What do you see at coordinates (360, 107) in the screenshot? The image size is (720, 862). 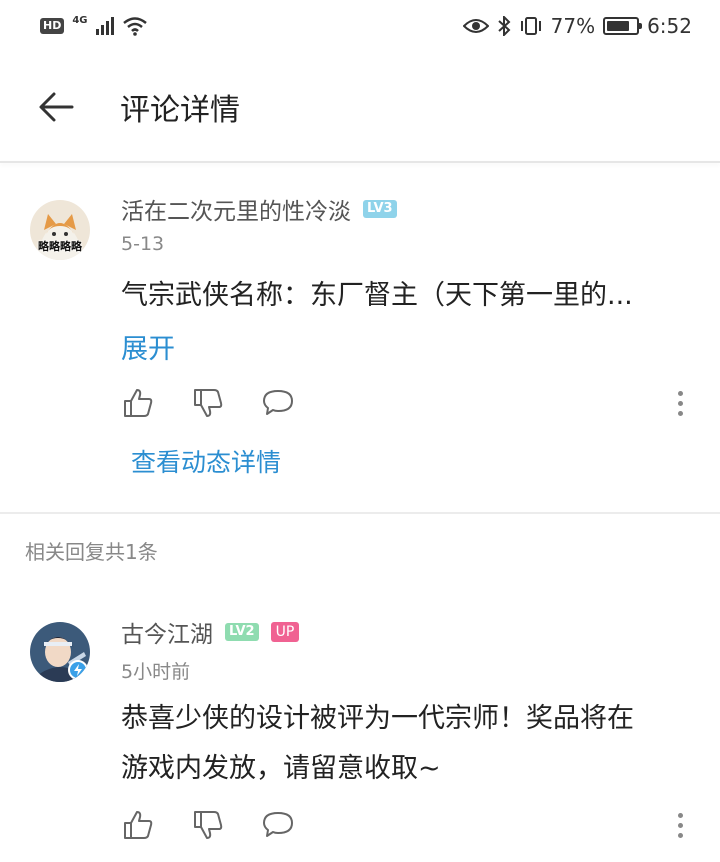 I see `top-app-bar: 评论详情` at bounding box center [360, 107].